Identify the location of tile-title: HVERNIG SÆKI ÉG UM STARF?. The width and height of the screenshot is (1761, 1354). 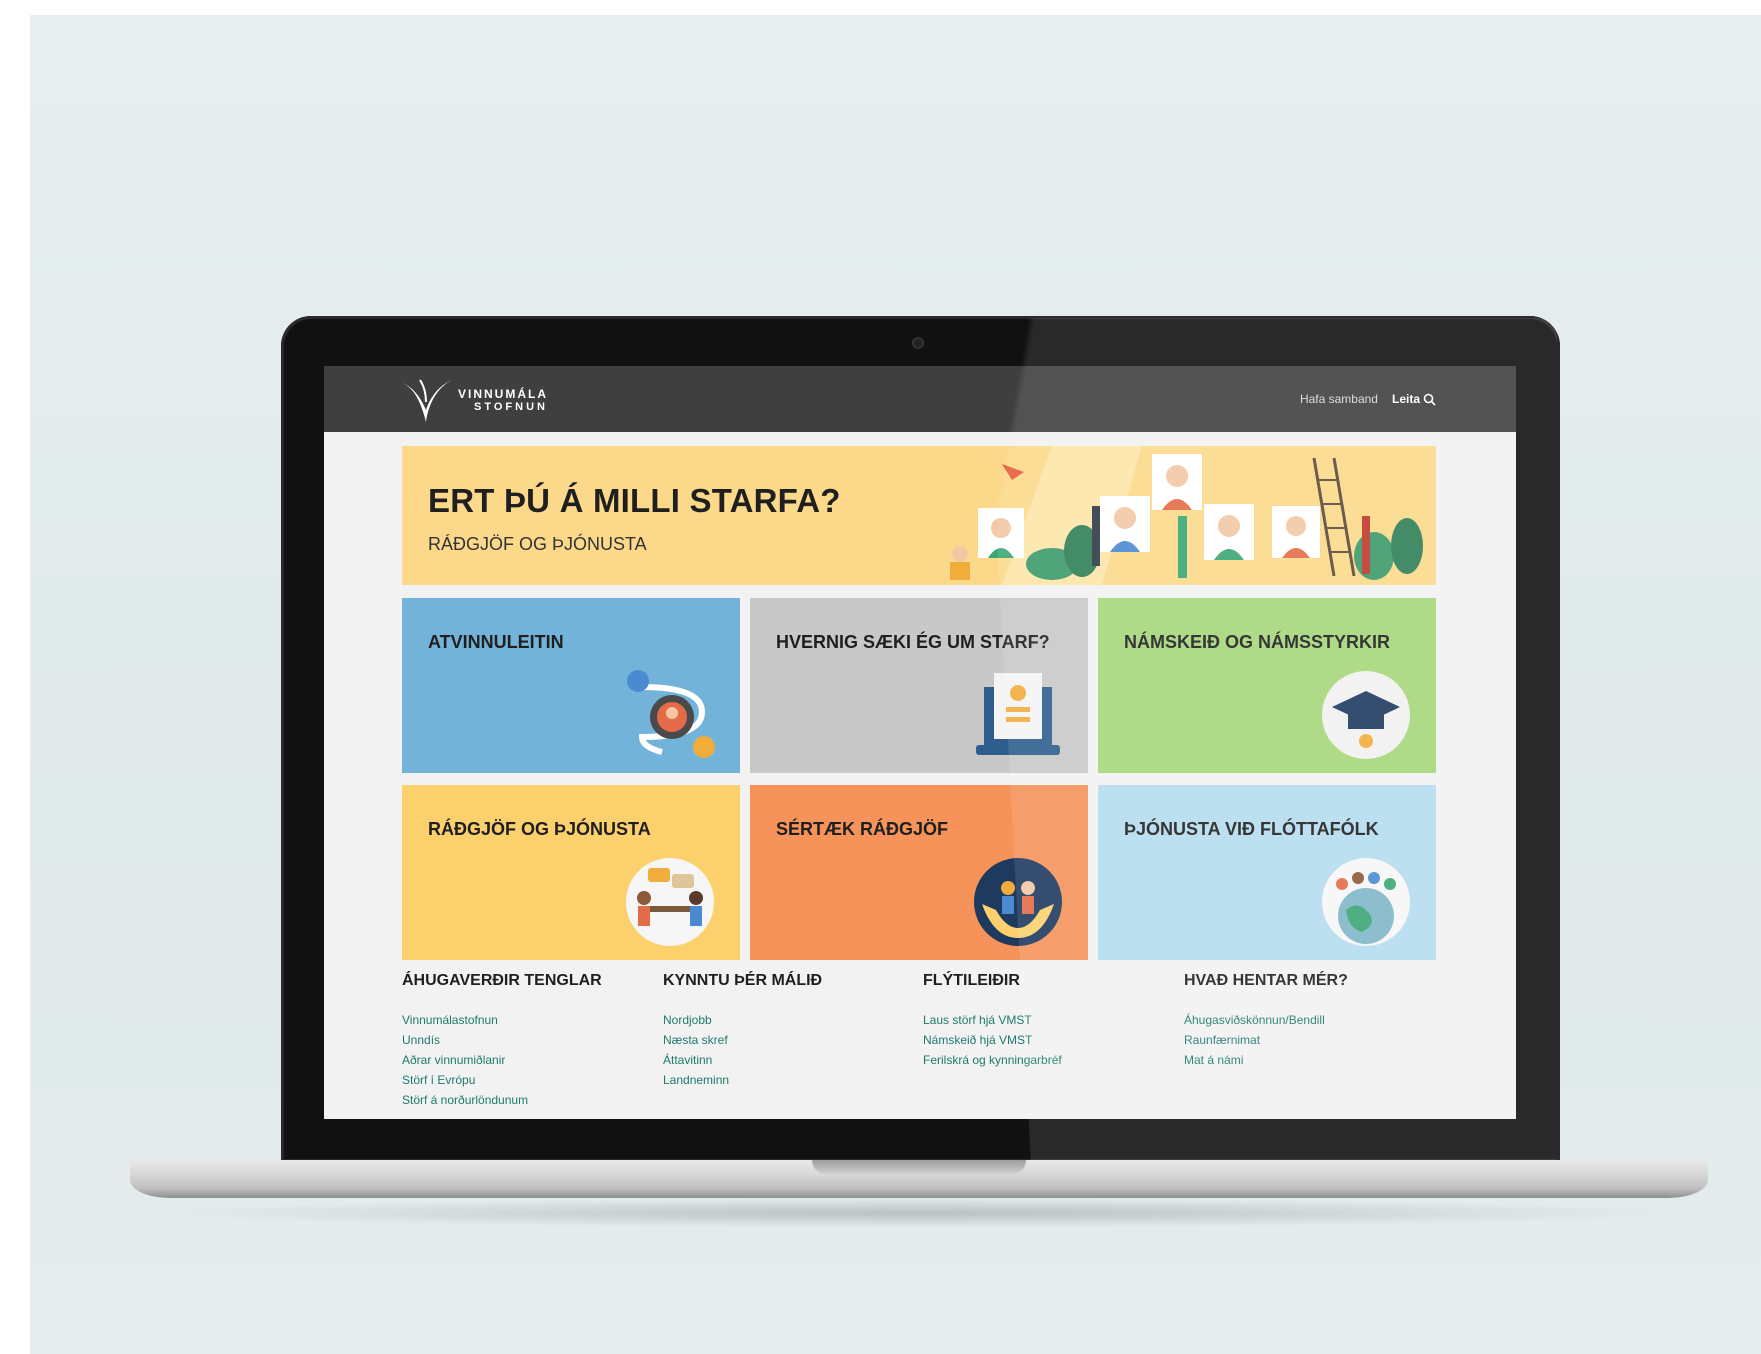
(913, 642).